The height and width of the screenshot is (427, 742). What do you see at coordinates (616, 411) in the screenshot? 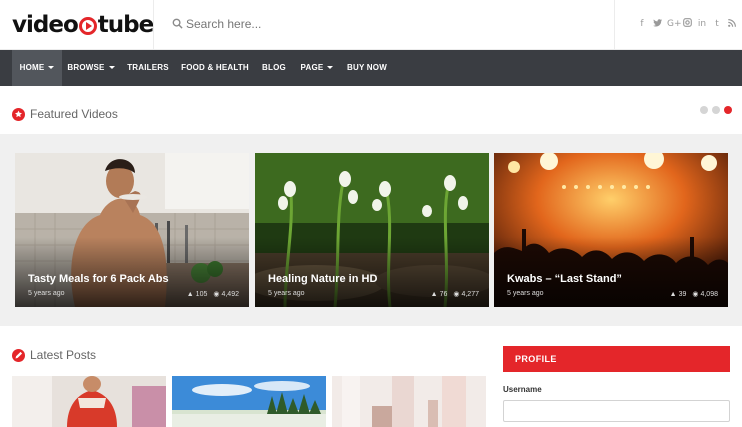
I see `username-input` at bounding box center [616, 411].